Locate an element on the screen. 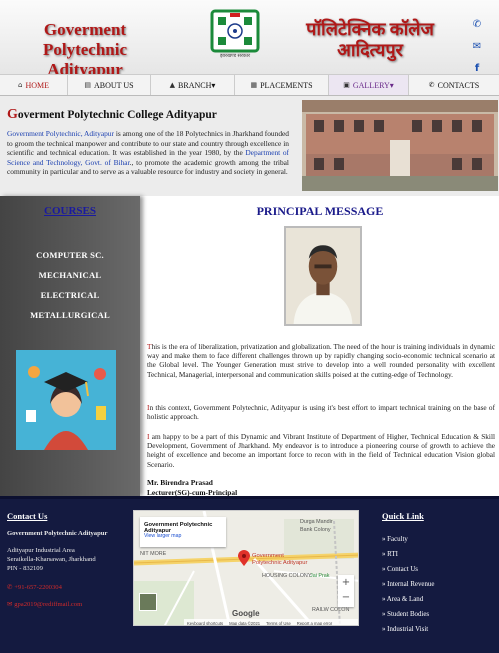  map-pin-label: Government Polytechnic Adityapur is located at coordinates (280, 559).